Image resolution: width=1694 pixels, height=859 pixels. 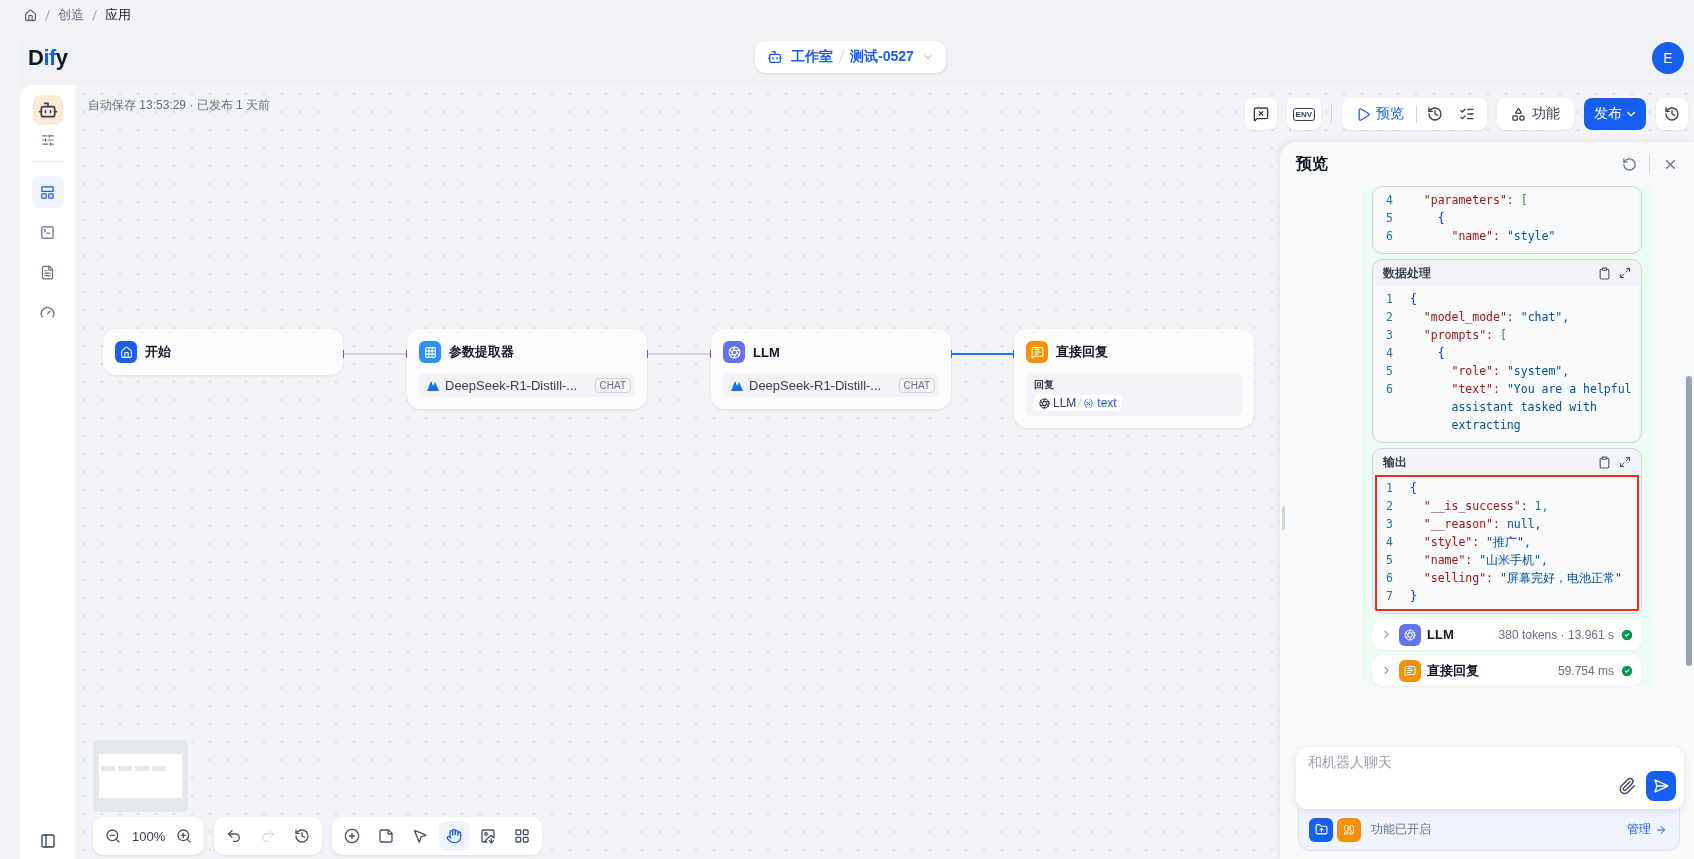 What do you see at coordinates (1349, 829) in the screenshot?
I see `quote-icon` at bounding box center [1349, 829].